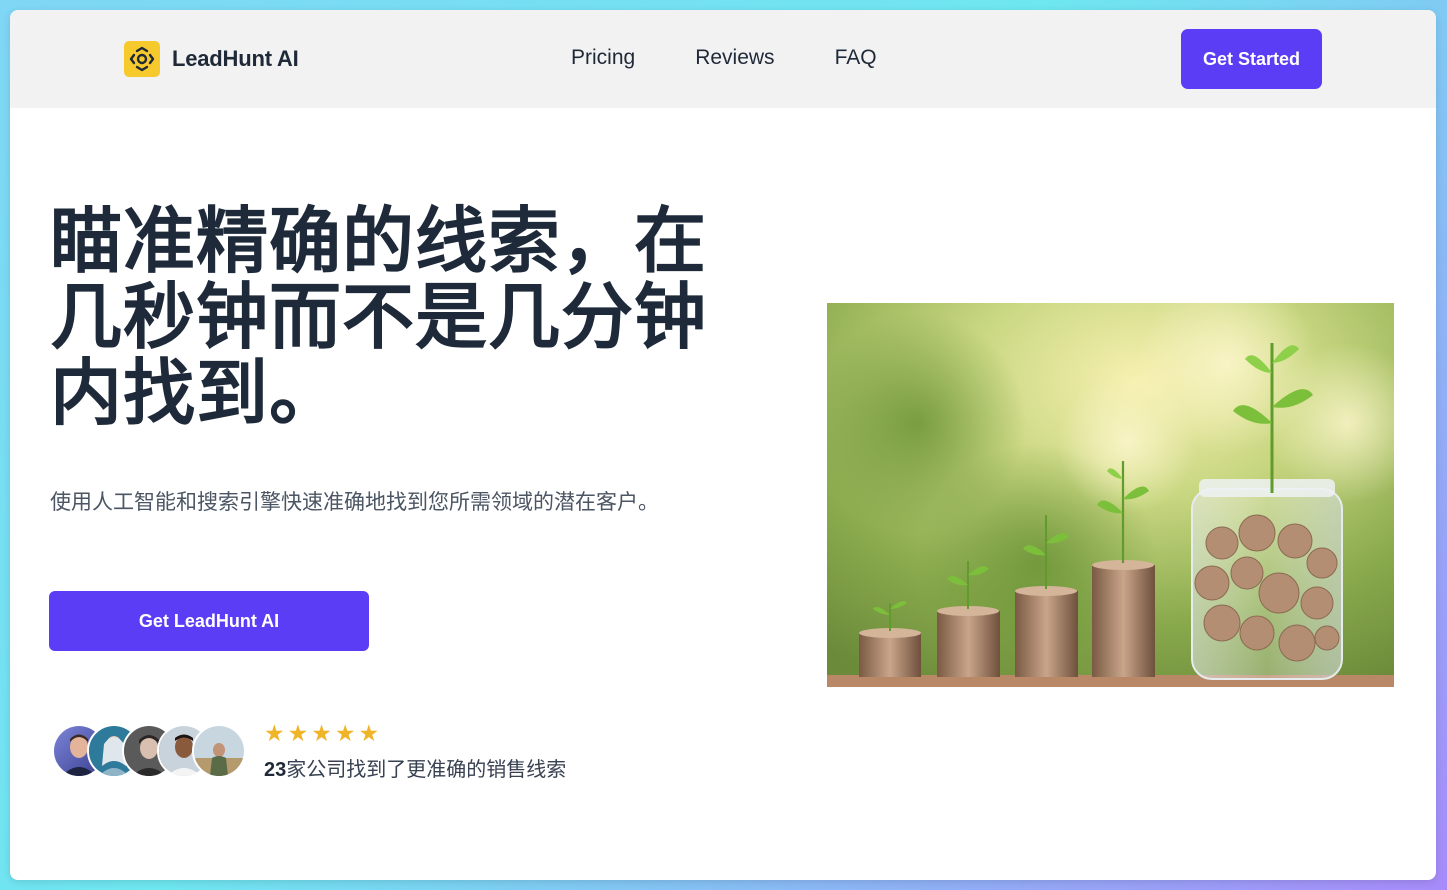  I want to click on social-proof-text: 23家公司找到了更准确的销售线索, so click(415, 767).